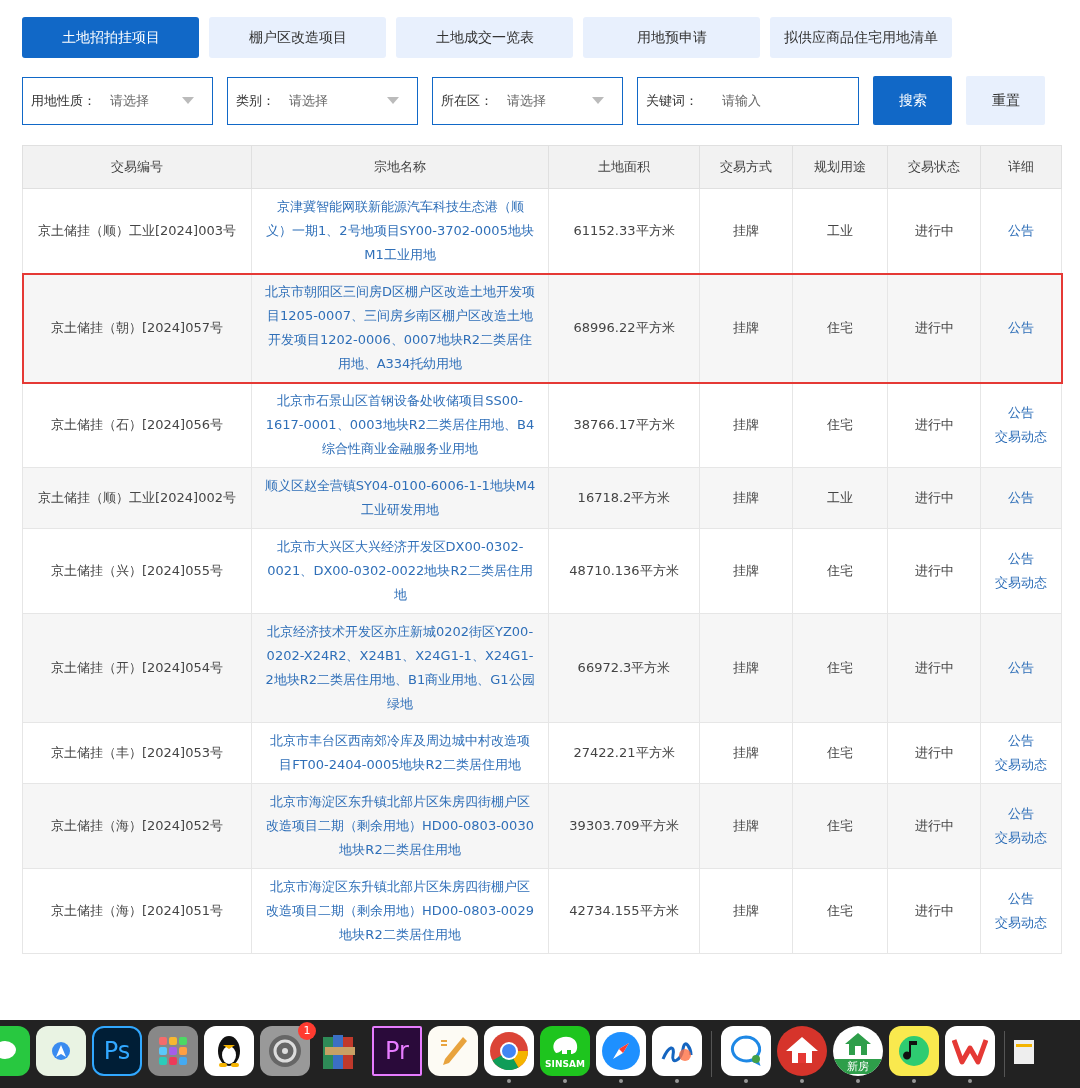 Image resolution: width=1080 pixels, height=1088 pixels. I want to click on table-cell: 京土储挂（朝）[2024]057号, so click(136, 327).